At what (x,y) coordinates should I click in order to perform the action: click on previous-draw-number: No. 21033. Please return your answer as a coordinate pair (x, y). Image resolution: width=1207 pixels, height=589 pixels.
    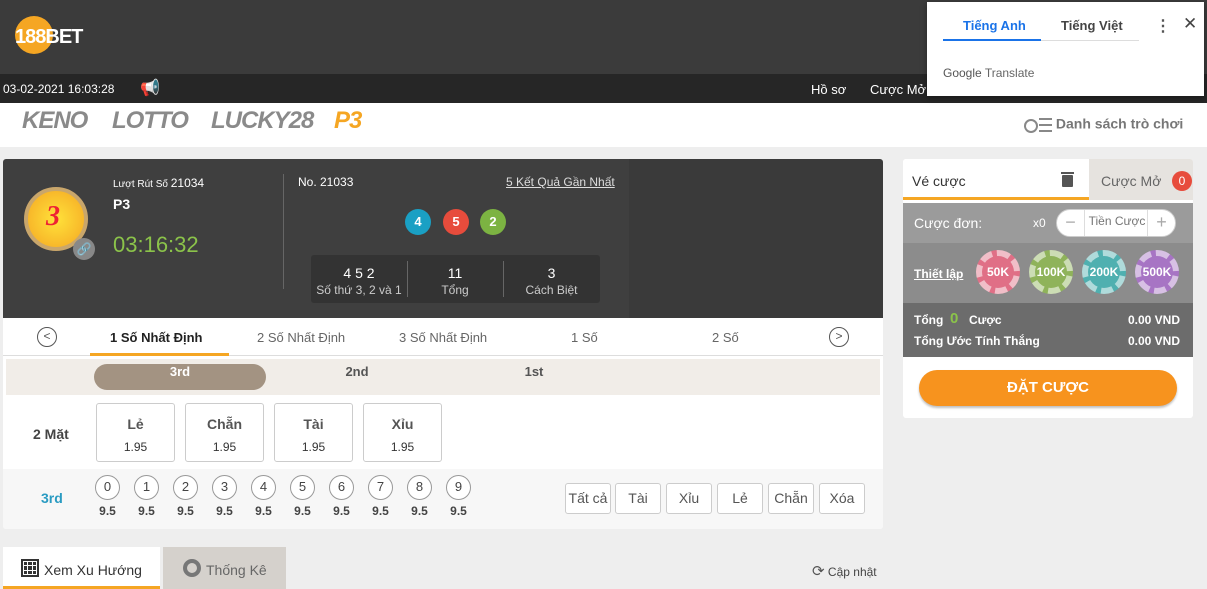
    Looking at the image, I should click on (326, 182).